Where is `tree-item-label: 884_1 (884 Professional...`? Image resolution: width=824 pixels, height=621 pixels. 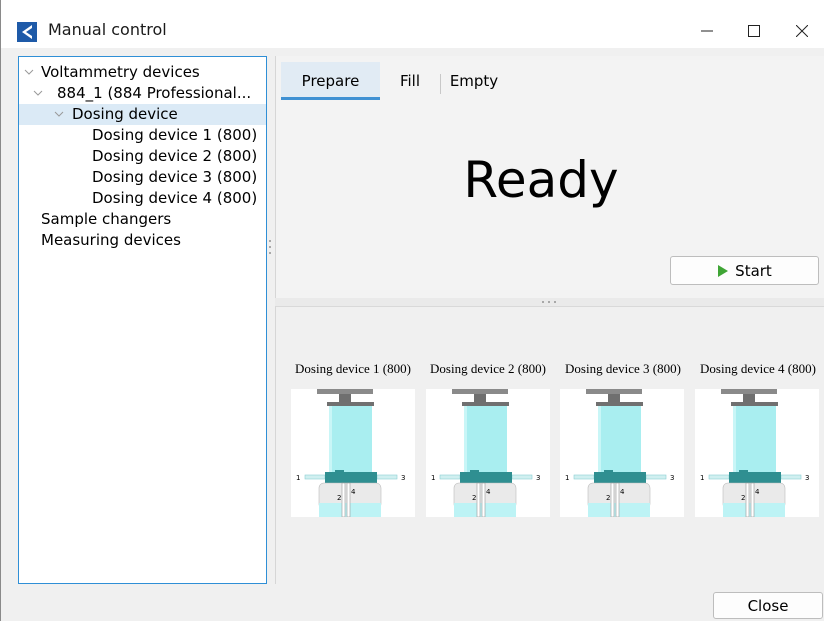 tree-item-label: 884_1 (884 Professional... is located at coordinates (154, 93).